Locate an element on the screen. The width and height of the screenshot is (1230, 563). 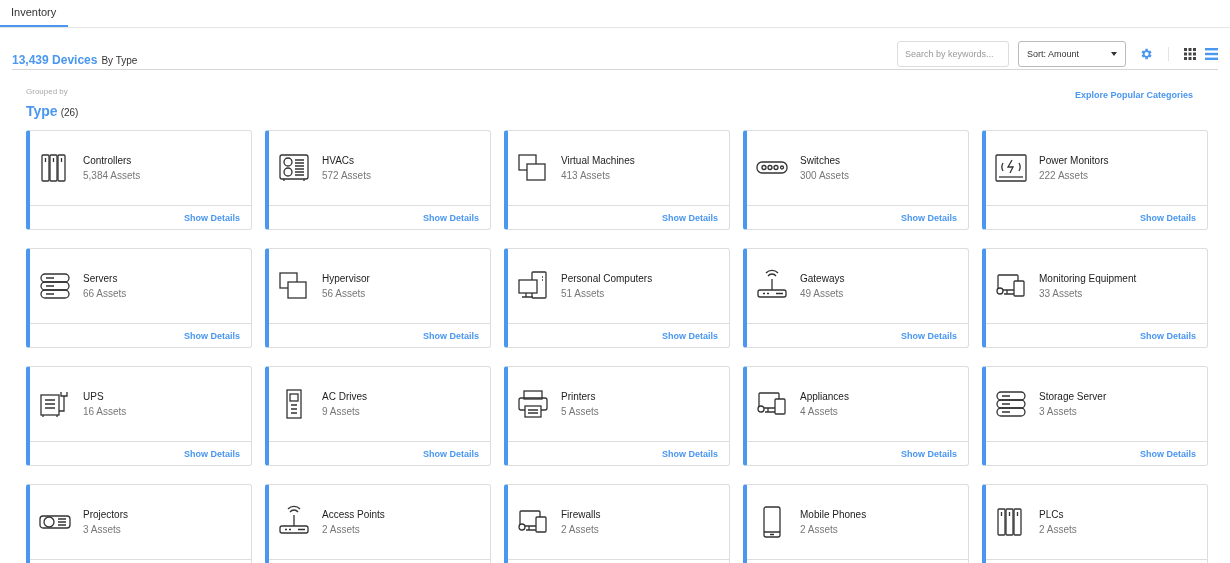
category-name: Controllers is located at coordinates (108, 160).